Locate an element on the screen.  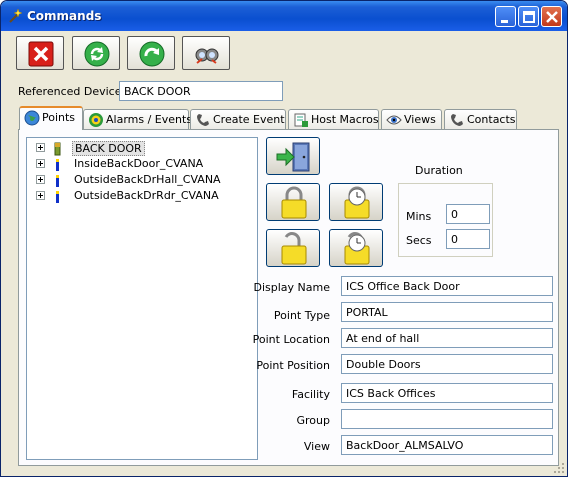
timed-lock-button is located at coordinates (356, 202).